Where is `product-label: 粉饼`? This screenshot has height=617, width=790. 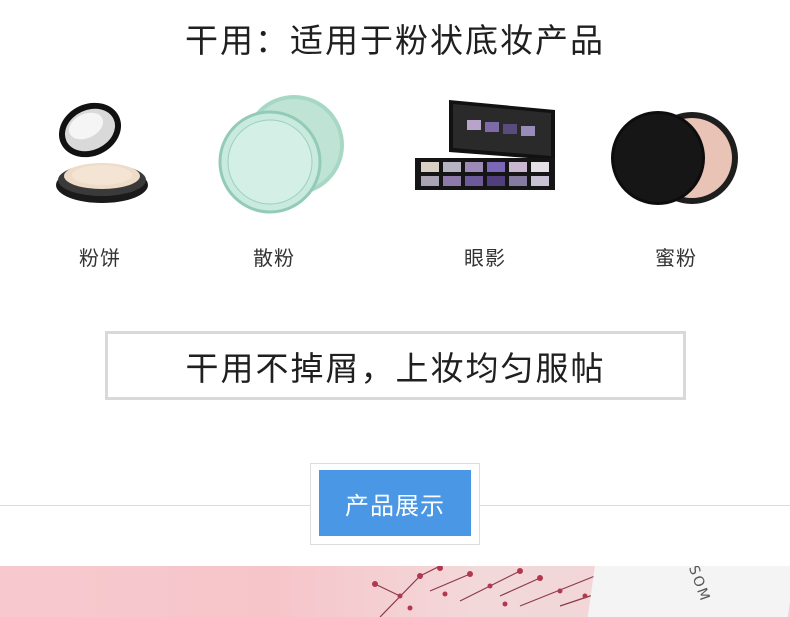 product-label: 粉饼 is located at coordinates (100, 258).